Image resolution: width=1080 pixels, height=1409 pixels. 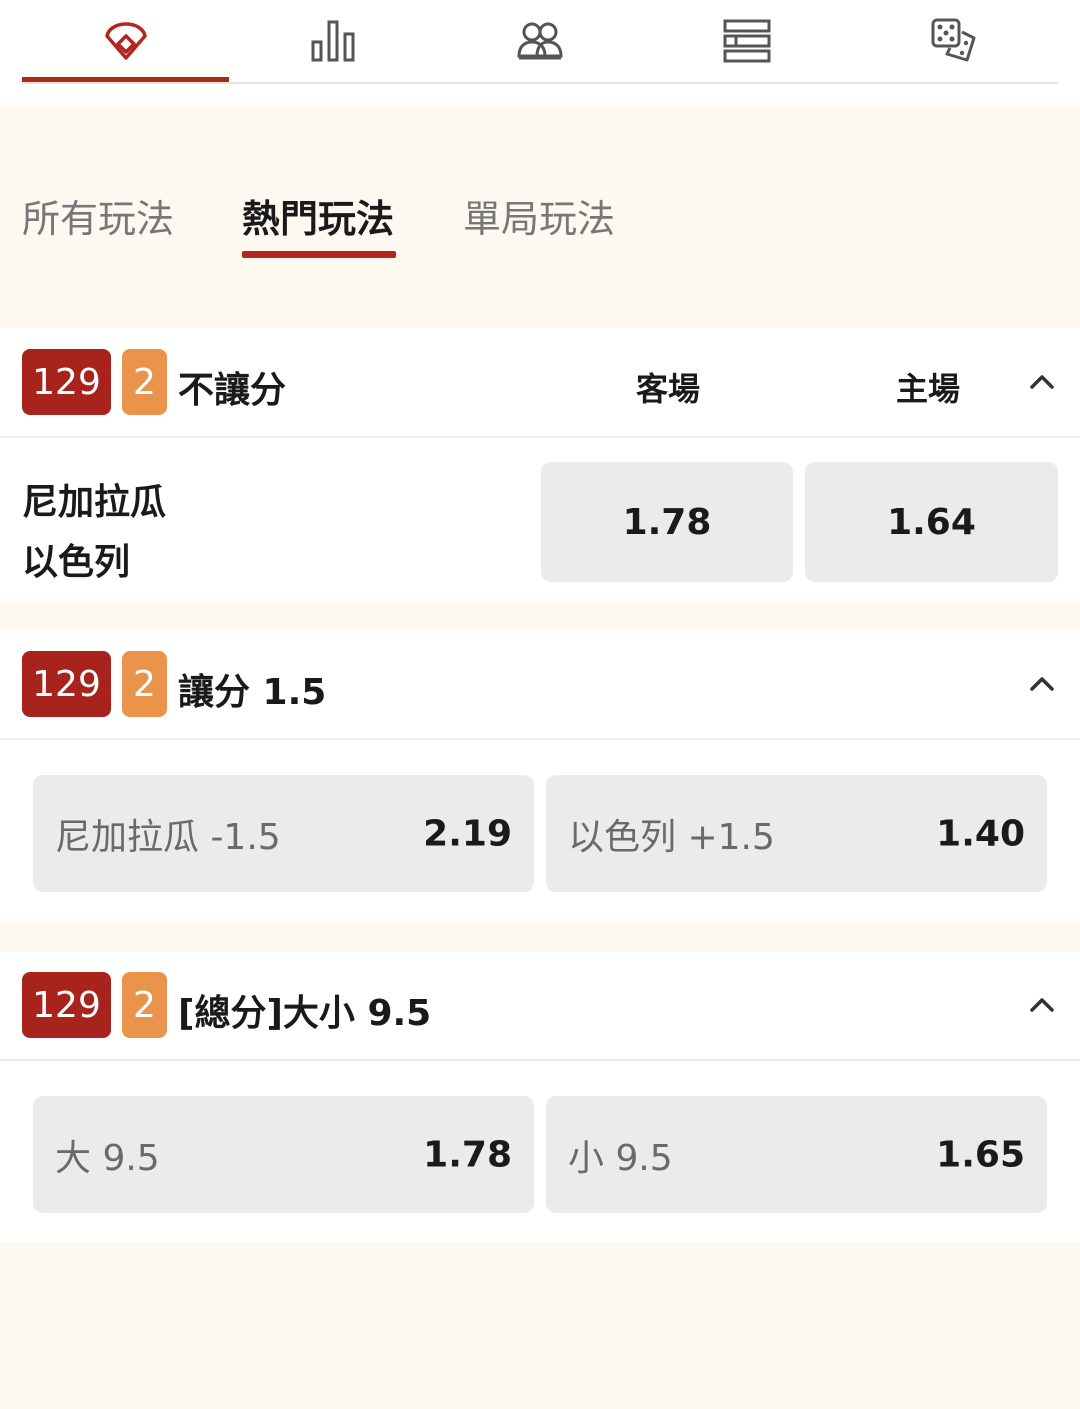 What do you see at coordinates (796, 833) in the screenshot?
I see `selection-button-home: 以色列 +1.5 1.40` at bounding box center [796, 833].